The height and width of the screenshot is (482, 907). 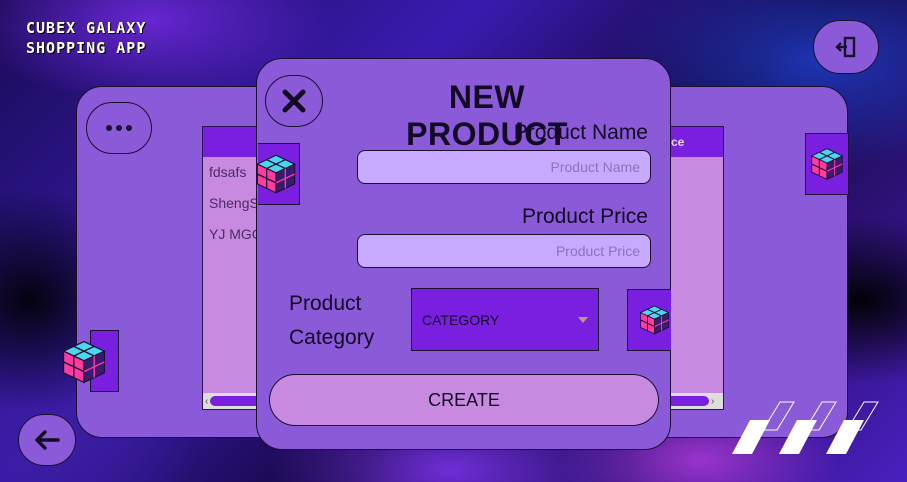 I want to click on product-price-input, so click(x=504, y=251).